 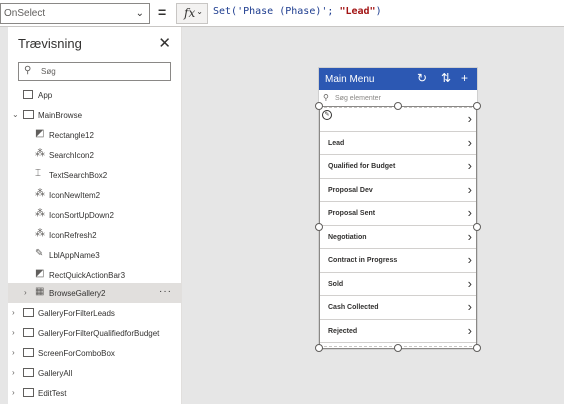 What do you see at coordinates (75, 195) in the screenshot?
I see `tree-item-label: IconNewItem2` at bounding box center [75, 195].